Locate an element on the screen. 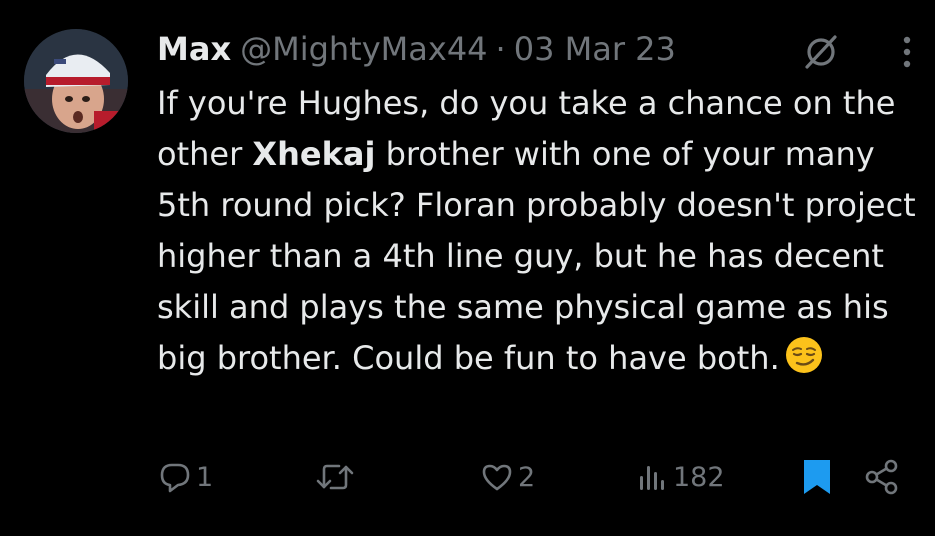 This screenshot has width=935, height=536. bookmark-button is located at coordinates (817, 477).